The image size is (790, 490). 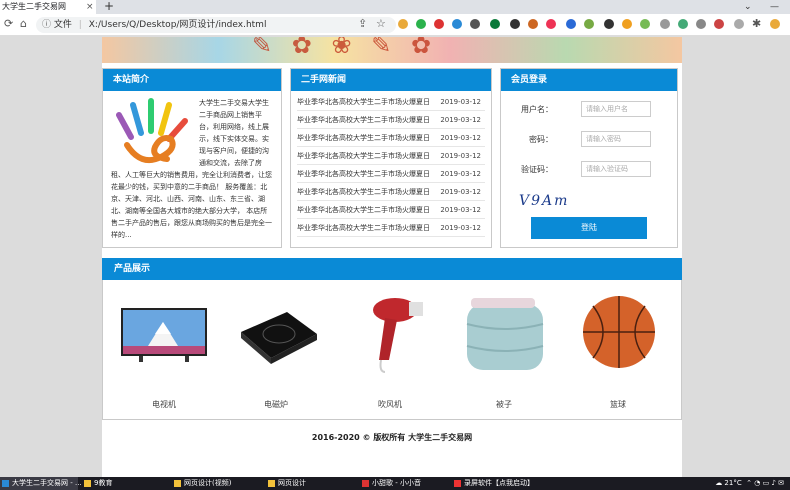 What do you see at coordinates (90, 7) in the screenshot?
I see `close-tab-icon: ×` at bounding box center [90, 7].